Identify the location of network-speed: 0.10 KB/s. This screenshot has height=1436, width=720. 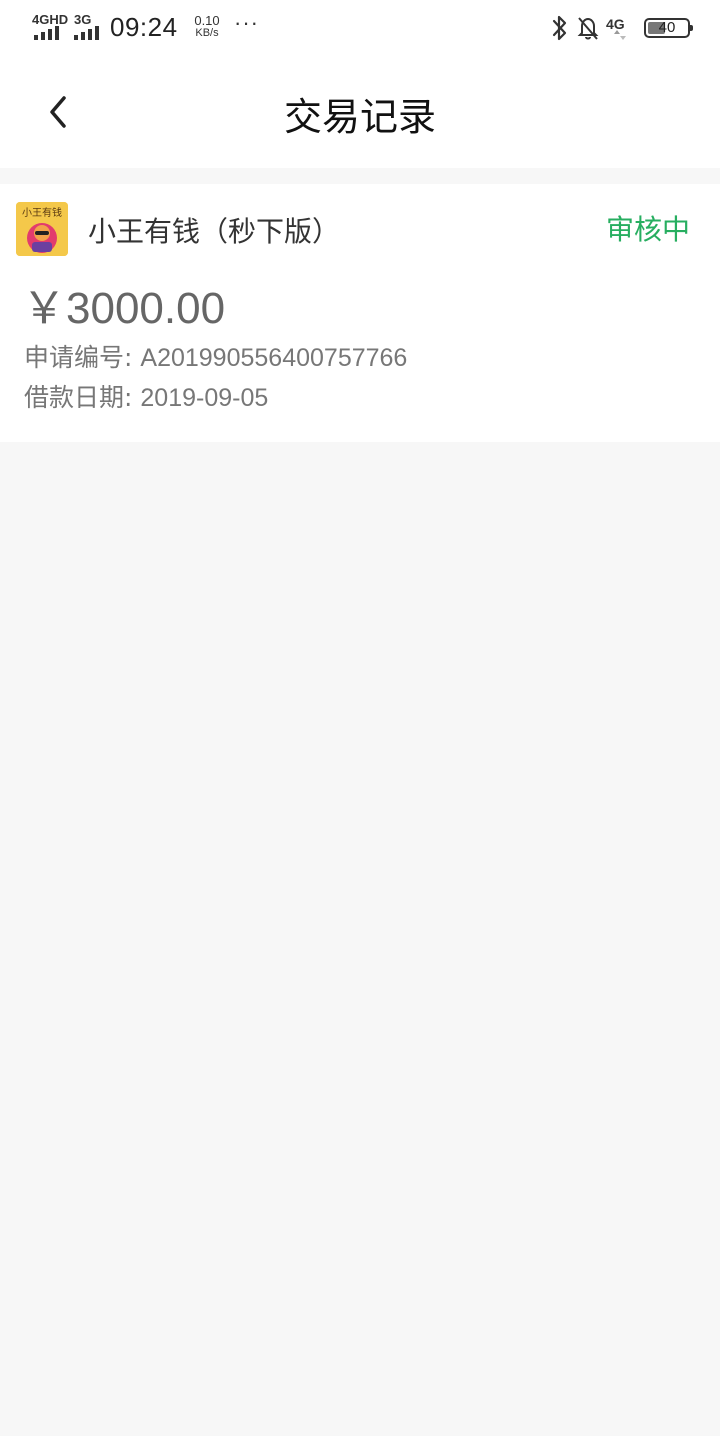
(207, 27).